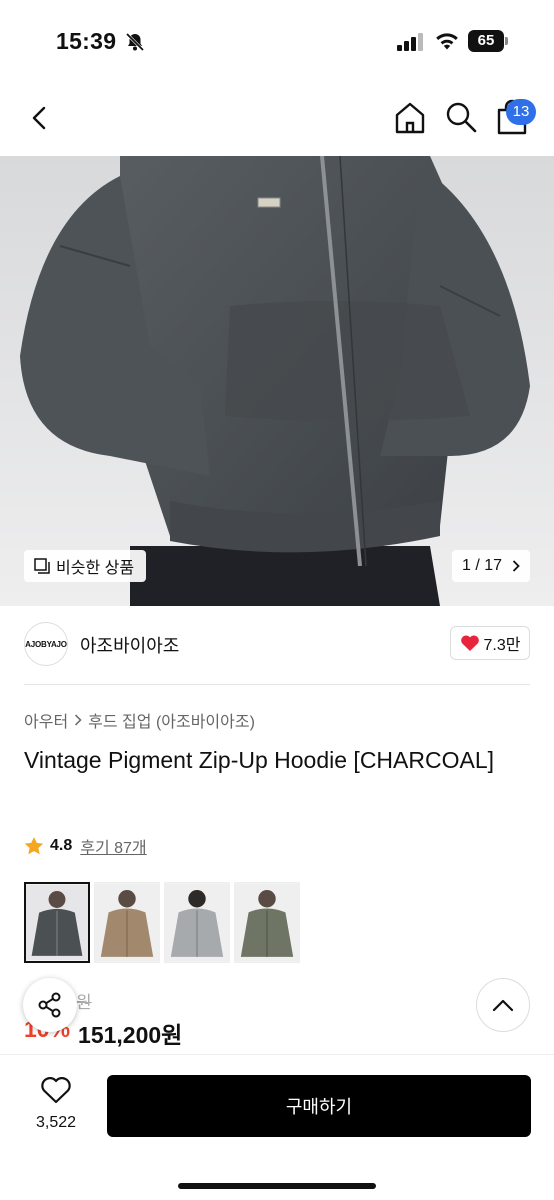 This screenshot has width=554, height=1200. Describe the element at coordinates (319, 1106) in the screenshot. I see `buy-button: 구매하기` at that location.